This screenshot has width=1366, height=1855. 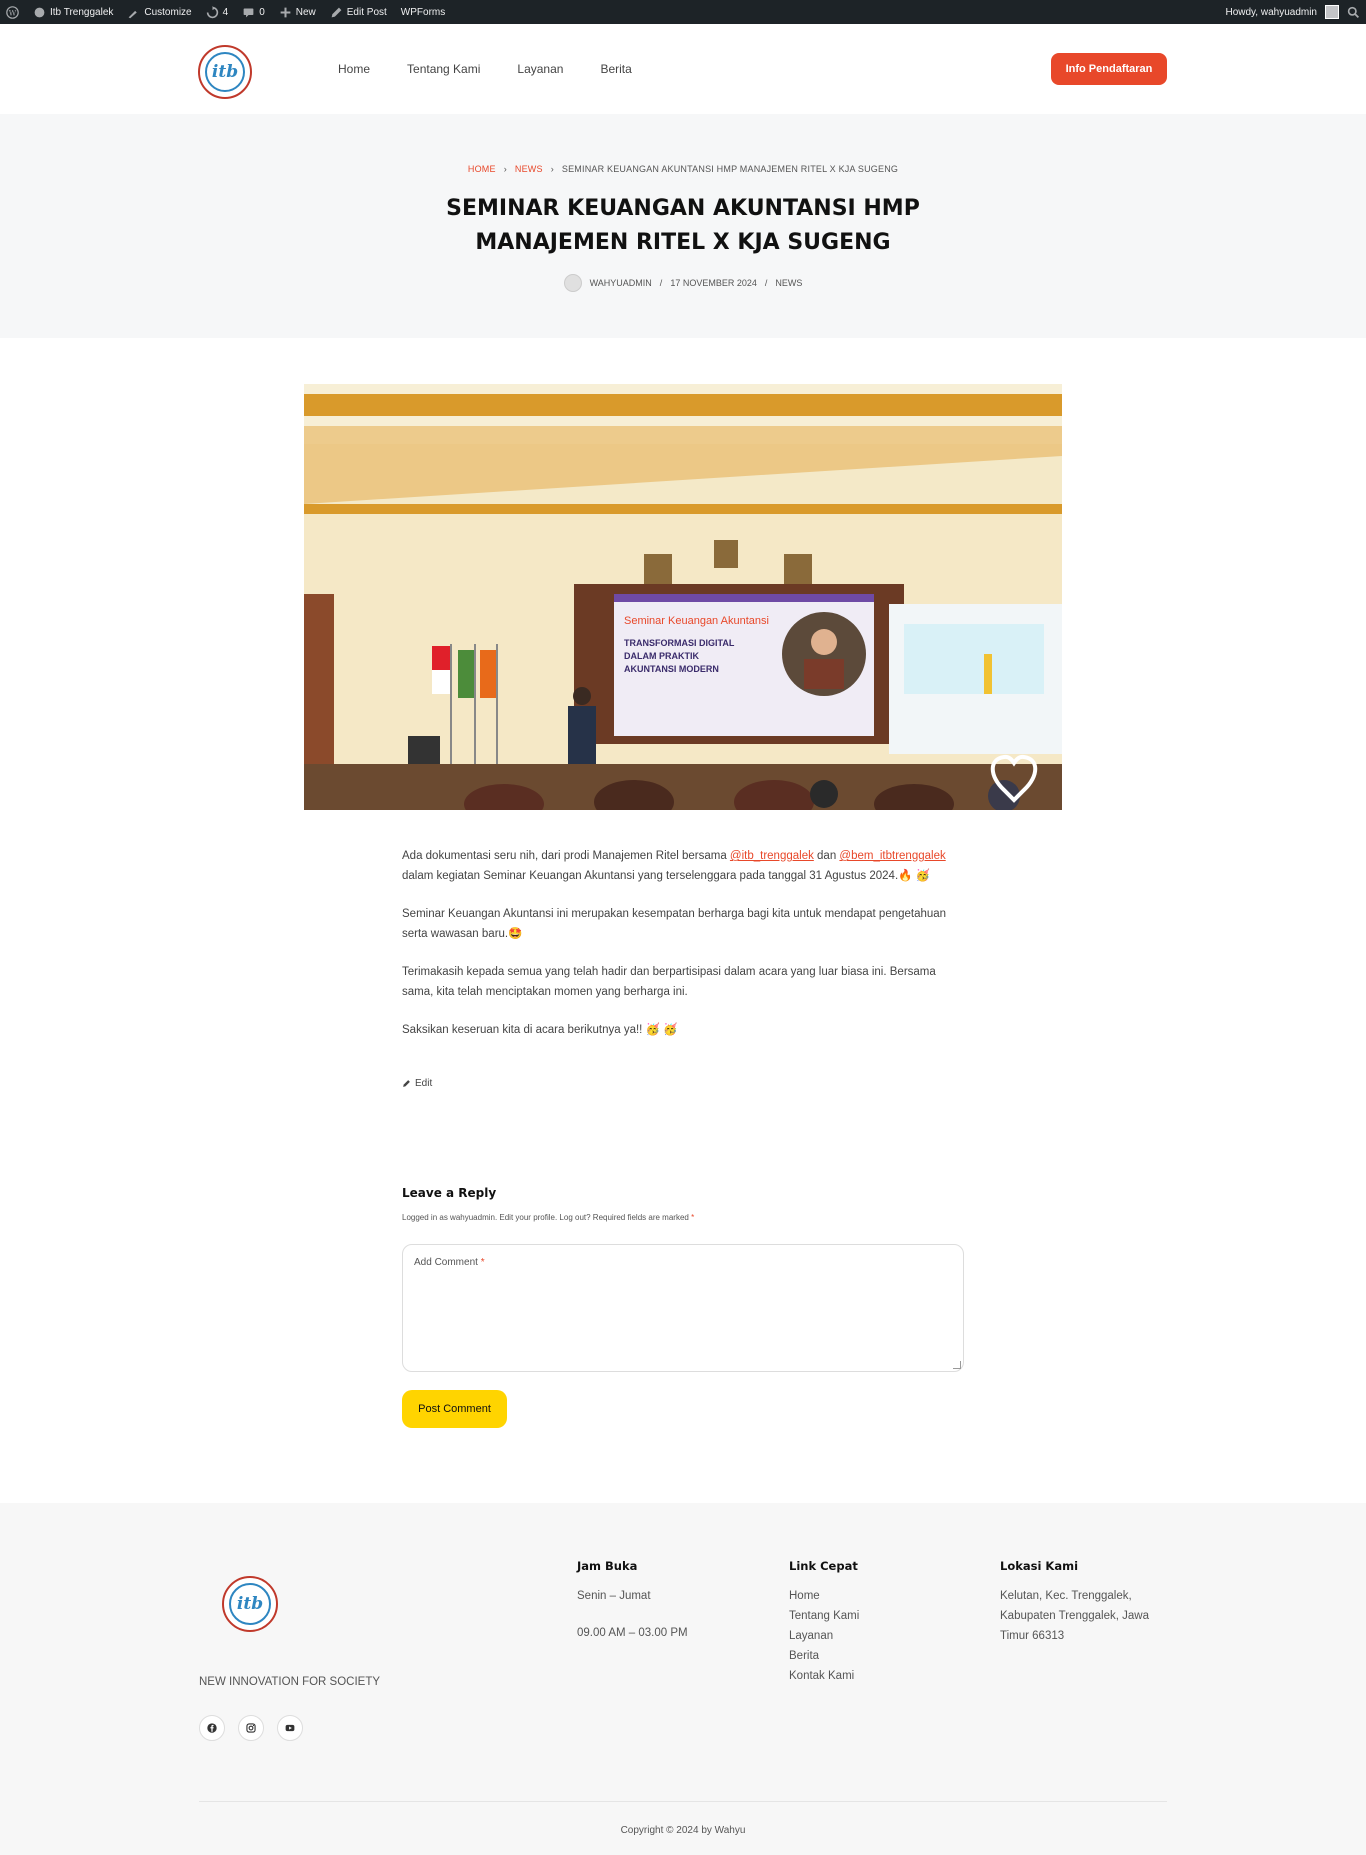 I want to click on mention-itb-trenggalek: @itb_trenggalek, so click(x=772, y=856).